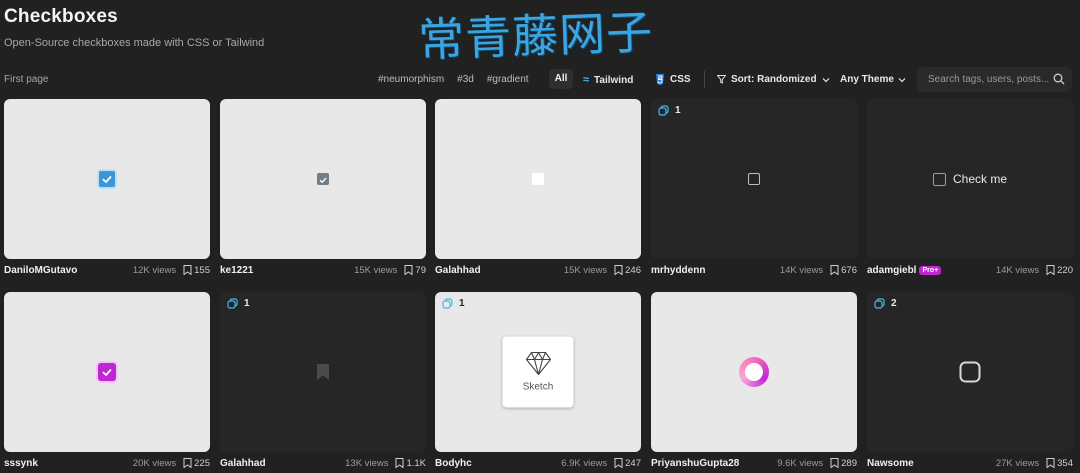 Image resolution: width=1080 pixels, height=473 pixels. Describe the element at coordinates (508, 79) in the screenshot. I see `tag-gradient: #gradient` at that location.